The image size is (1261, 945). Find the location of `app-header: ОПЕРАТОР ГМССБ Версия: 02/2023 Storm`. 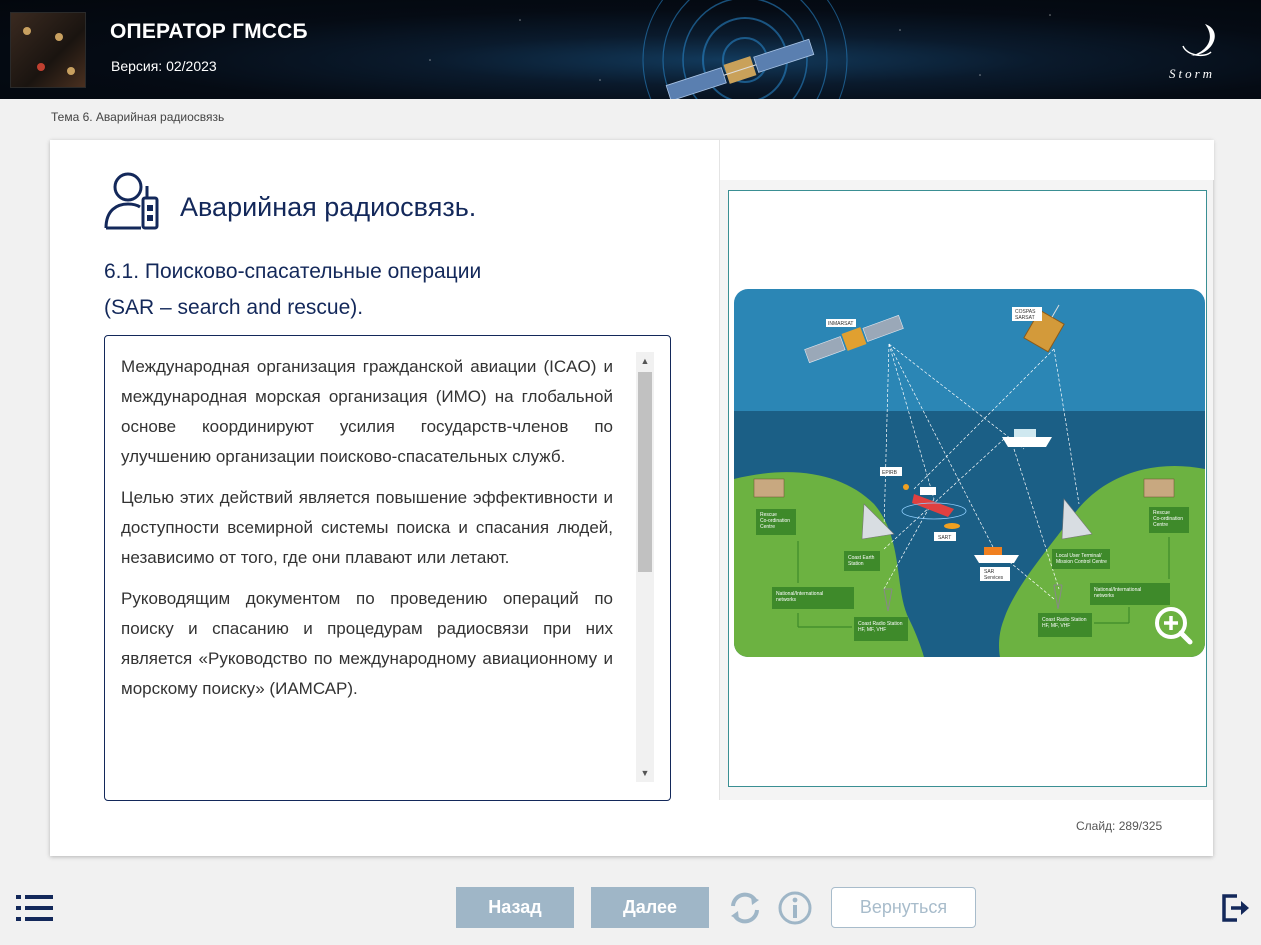

app-header: ОПЕРАТОР ГМССБ Версия: 02/2023 Storm is located at coordinates (630, 49).